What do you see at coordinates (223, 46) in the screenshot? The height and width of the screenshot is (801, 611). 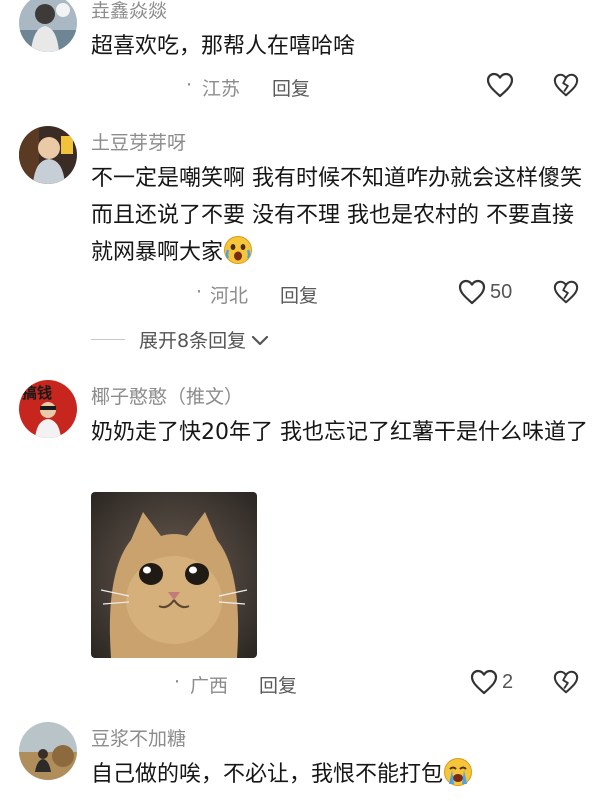 I see `comment-text: 超喜欢吃，那帮人在嘻哈啥` at bounding box center [223, 46].